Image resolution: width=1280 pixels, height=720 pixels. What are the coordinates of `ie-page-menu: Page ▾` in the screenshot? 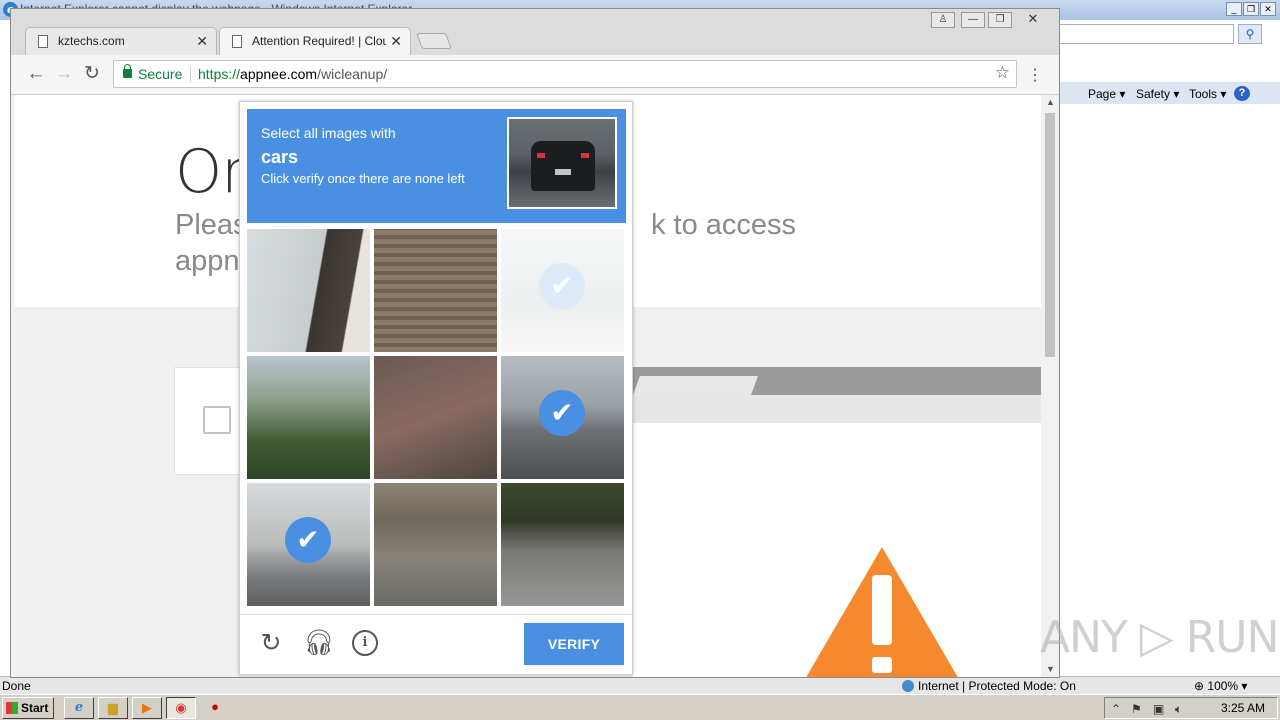 It's located at (1106, 94).